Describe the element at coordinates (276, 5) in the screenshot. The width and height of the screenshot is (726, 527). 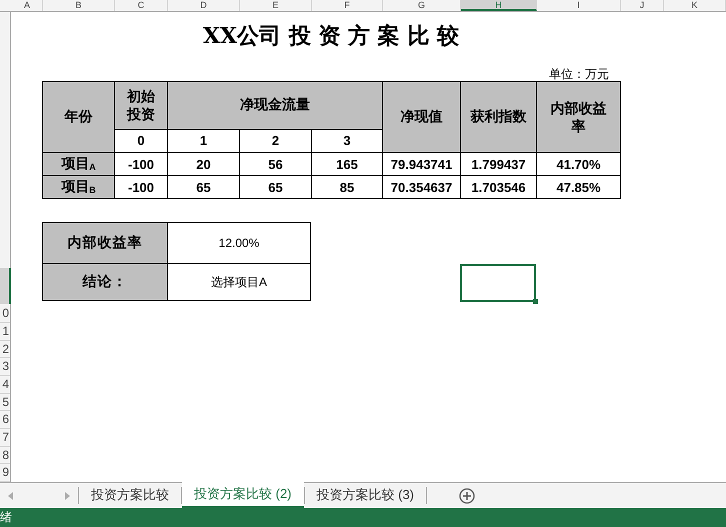
I see `column-header: E` at that location.